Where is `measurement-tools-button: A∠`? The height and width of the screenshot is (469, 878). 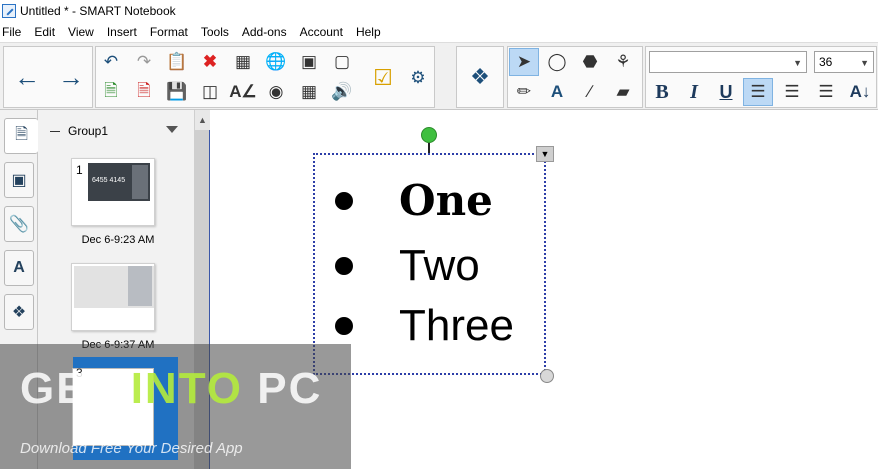
measurement-tools-button: A∠ is located at coordinates (243, 92).